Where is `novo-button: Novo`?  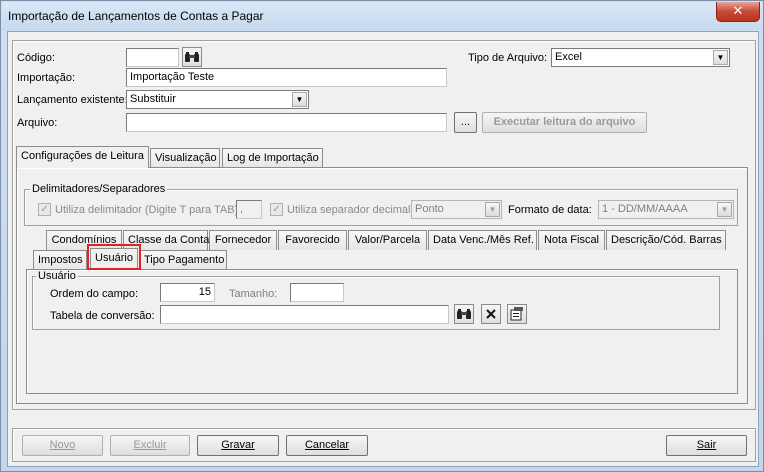
novo-button: Novo is located at coordinates (62, 445).